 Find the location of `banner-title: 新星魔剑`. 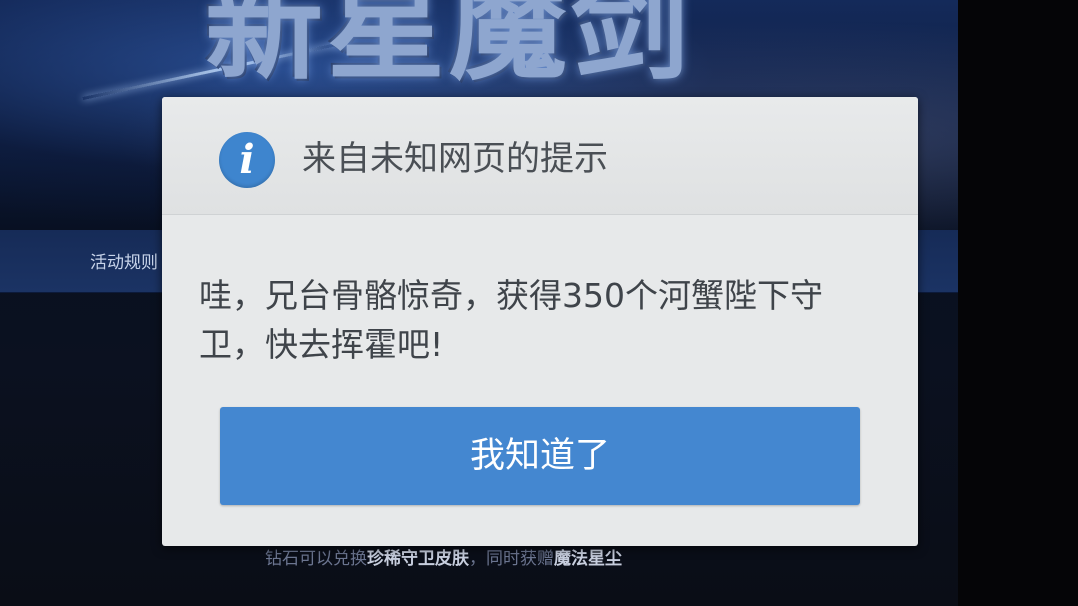

banner-title: 新星魔剑 is located at coordinates (449, 48).